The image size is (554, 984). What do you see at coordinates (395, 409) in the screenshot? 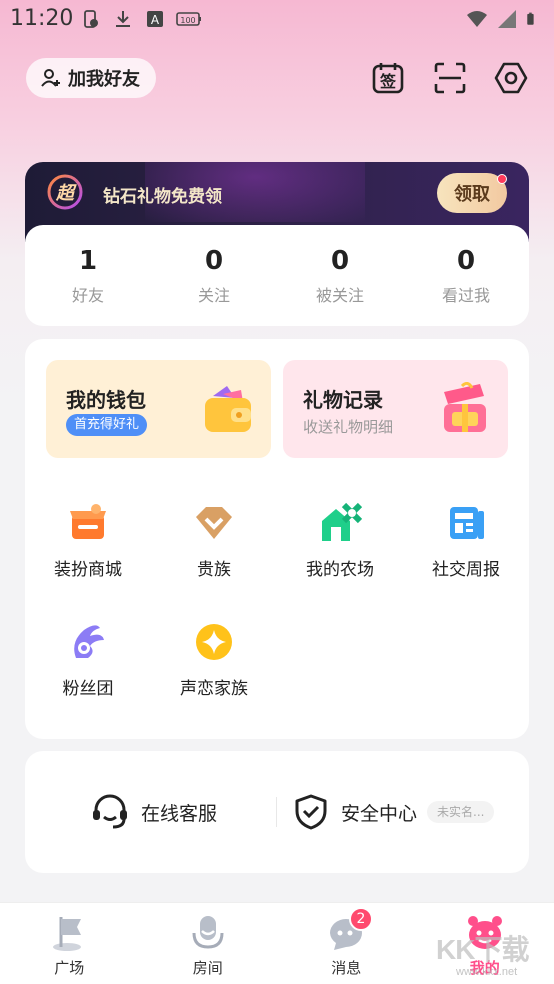
I see `gift-record-card: 礼物记录 收送礼物明细` at bounding box center [395, 409].